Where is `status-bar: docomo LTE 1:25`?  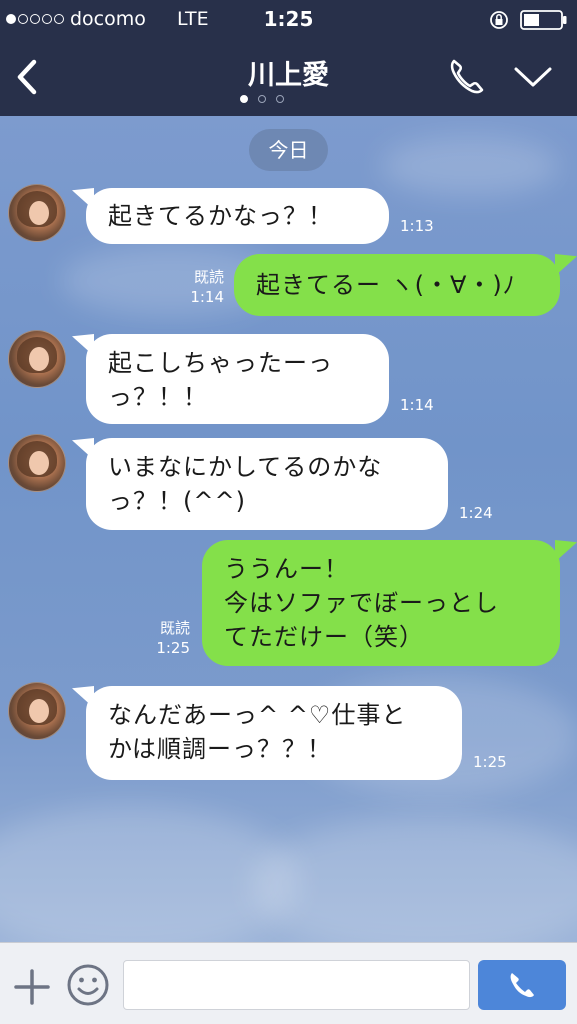
status-bar: docomo LTE 1:25 is located at coordinates (288, 20).